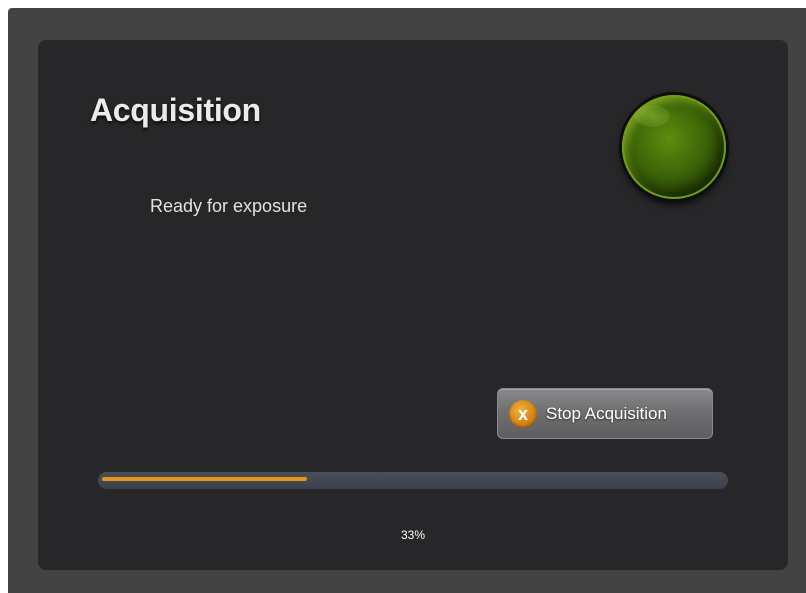  Describe the element at coordinates (413, 480) in the screenshot. I see `progress-bar` at that location.